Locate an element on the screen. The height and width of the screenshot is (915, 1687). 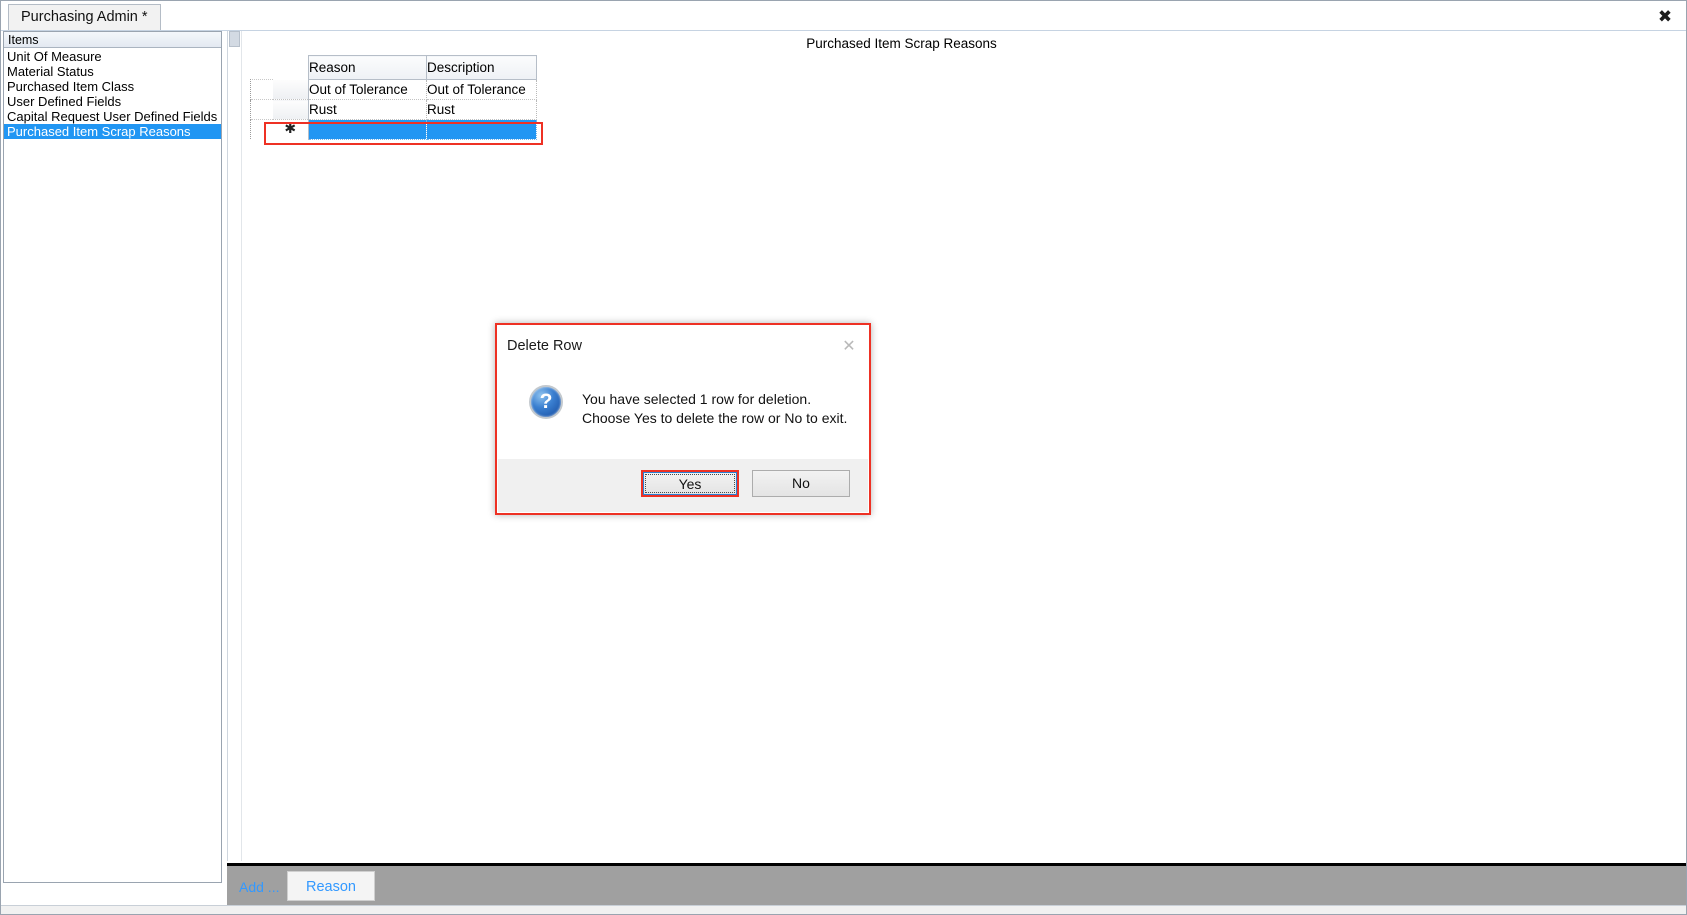
sidebar-item-label: Capital Request User Defined Fields is located at coordinates (112, 116).